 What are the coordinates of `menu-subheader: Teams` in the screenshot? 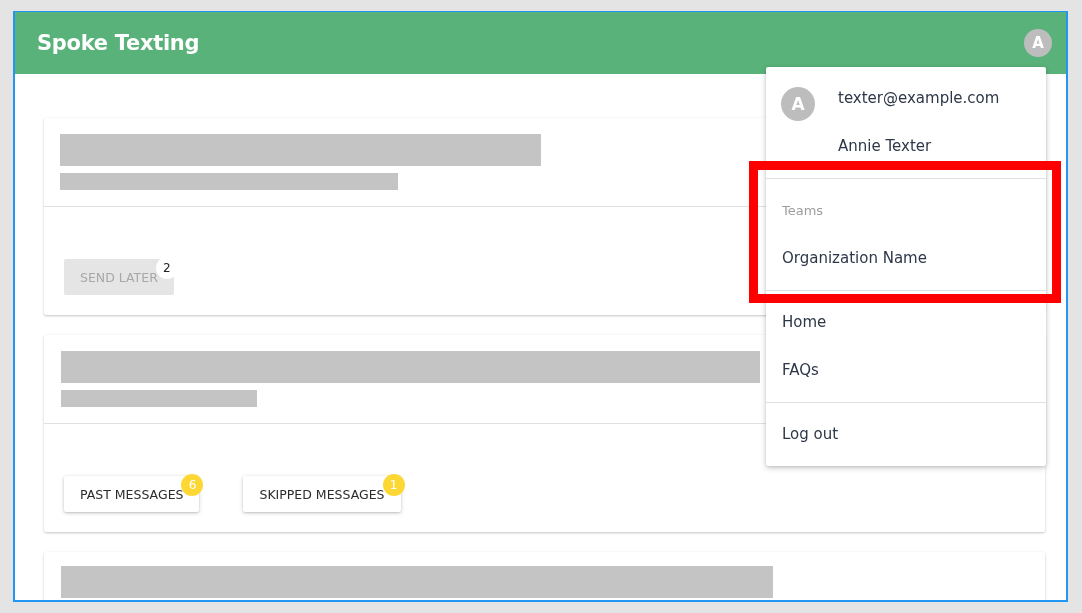 It's located at (803, 210).